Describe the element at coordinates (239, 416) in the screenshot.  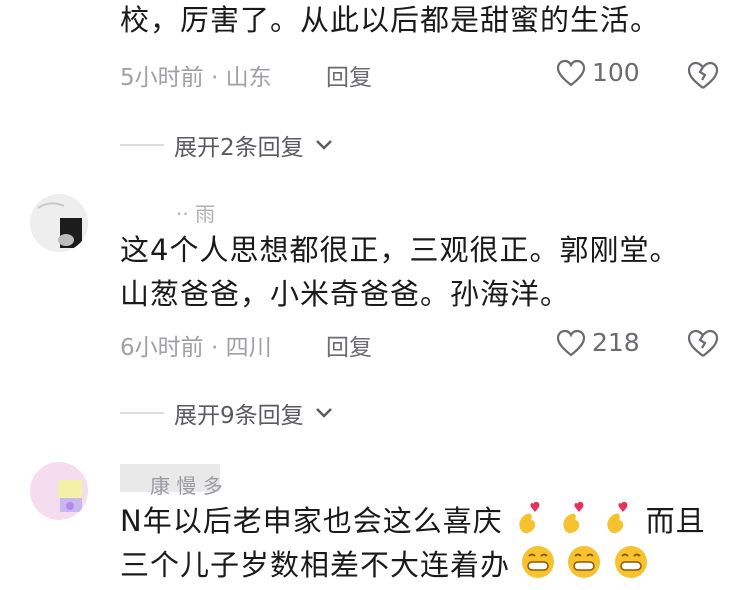
I see `expand-label: 展开9条回复` at that location.